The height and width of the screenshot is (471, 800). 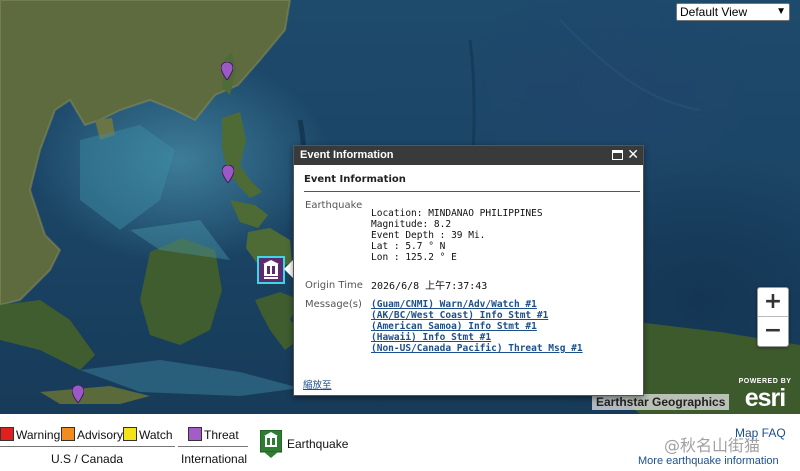 What do you see at coordinates (468, 155) in the screenshot?
I see `popup-header: Event Information ✕` at bounding box center [468, 155].